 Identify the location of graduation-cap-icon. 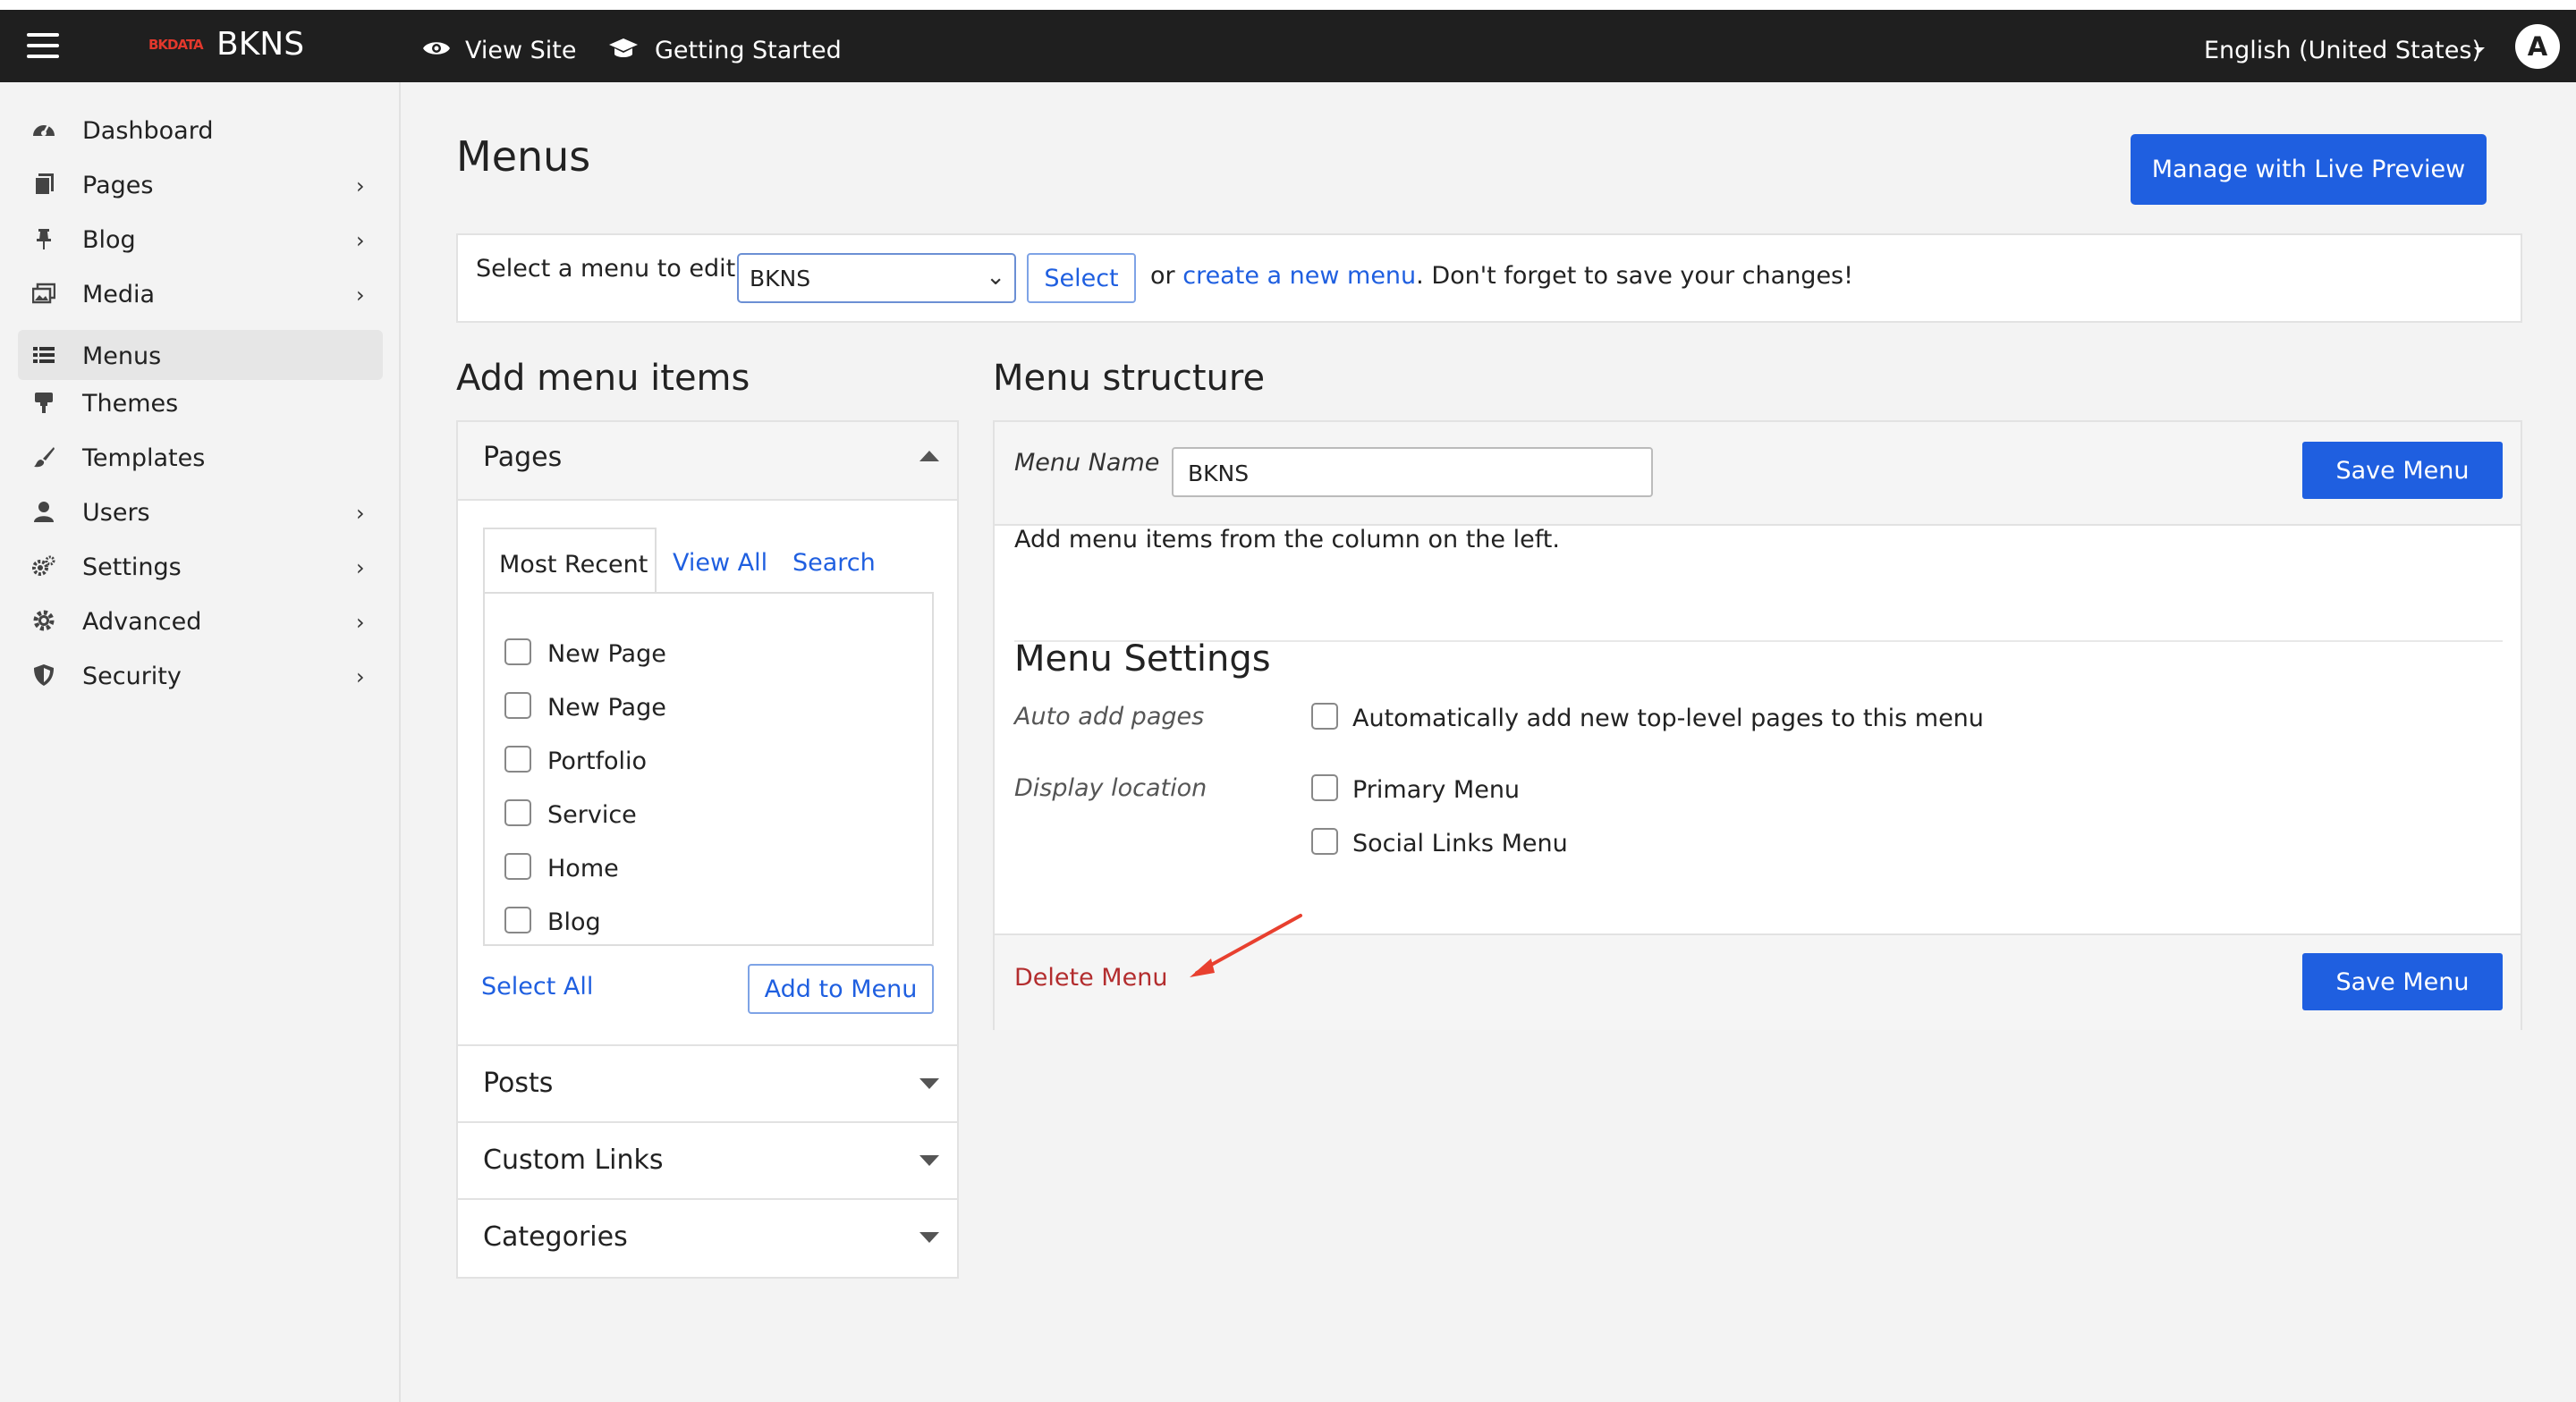
(623, 47).